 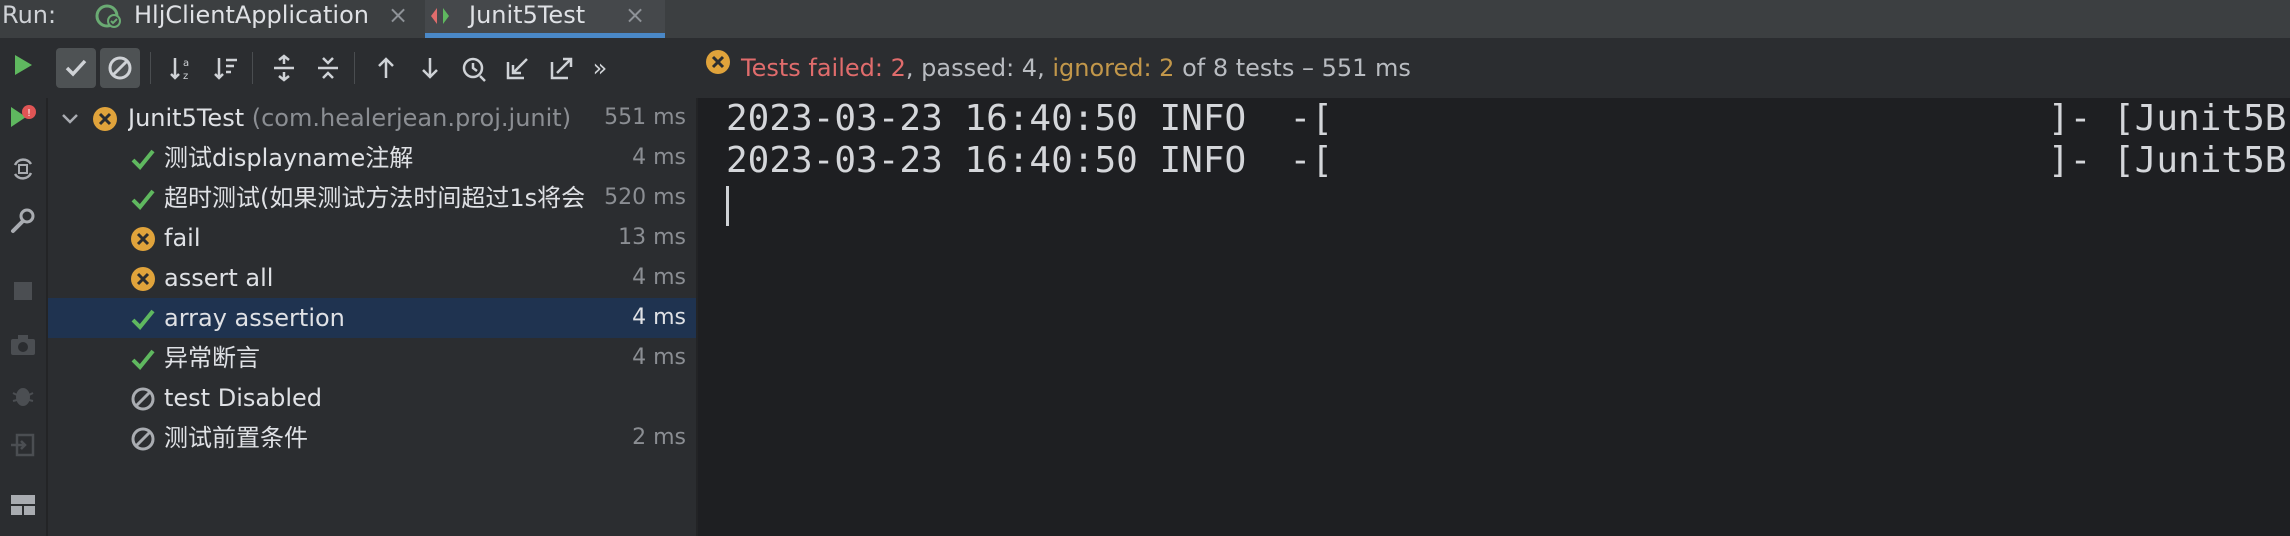 I want to click on toggle-auto-test-icon, so click(x=23, y=169).